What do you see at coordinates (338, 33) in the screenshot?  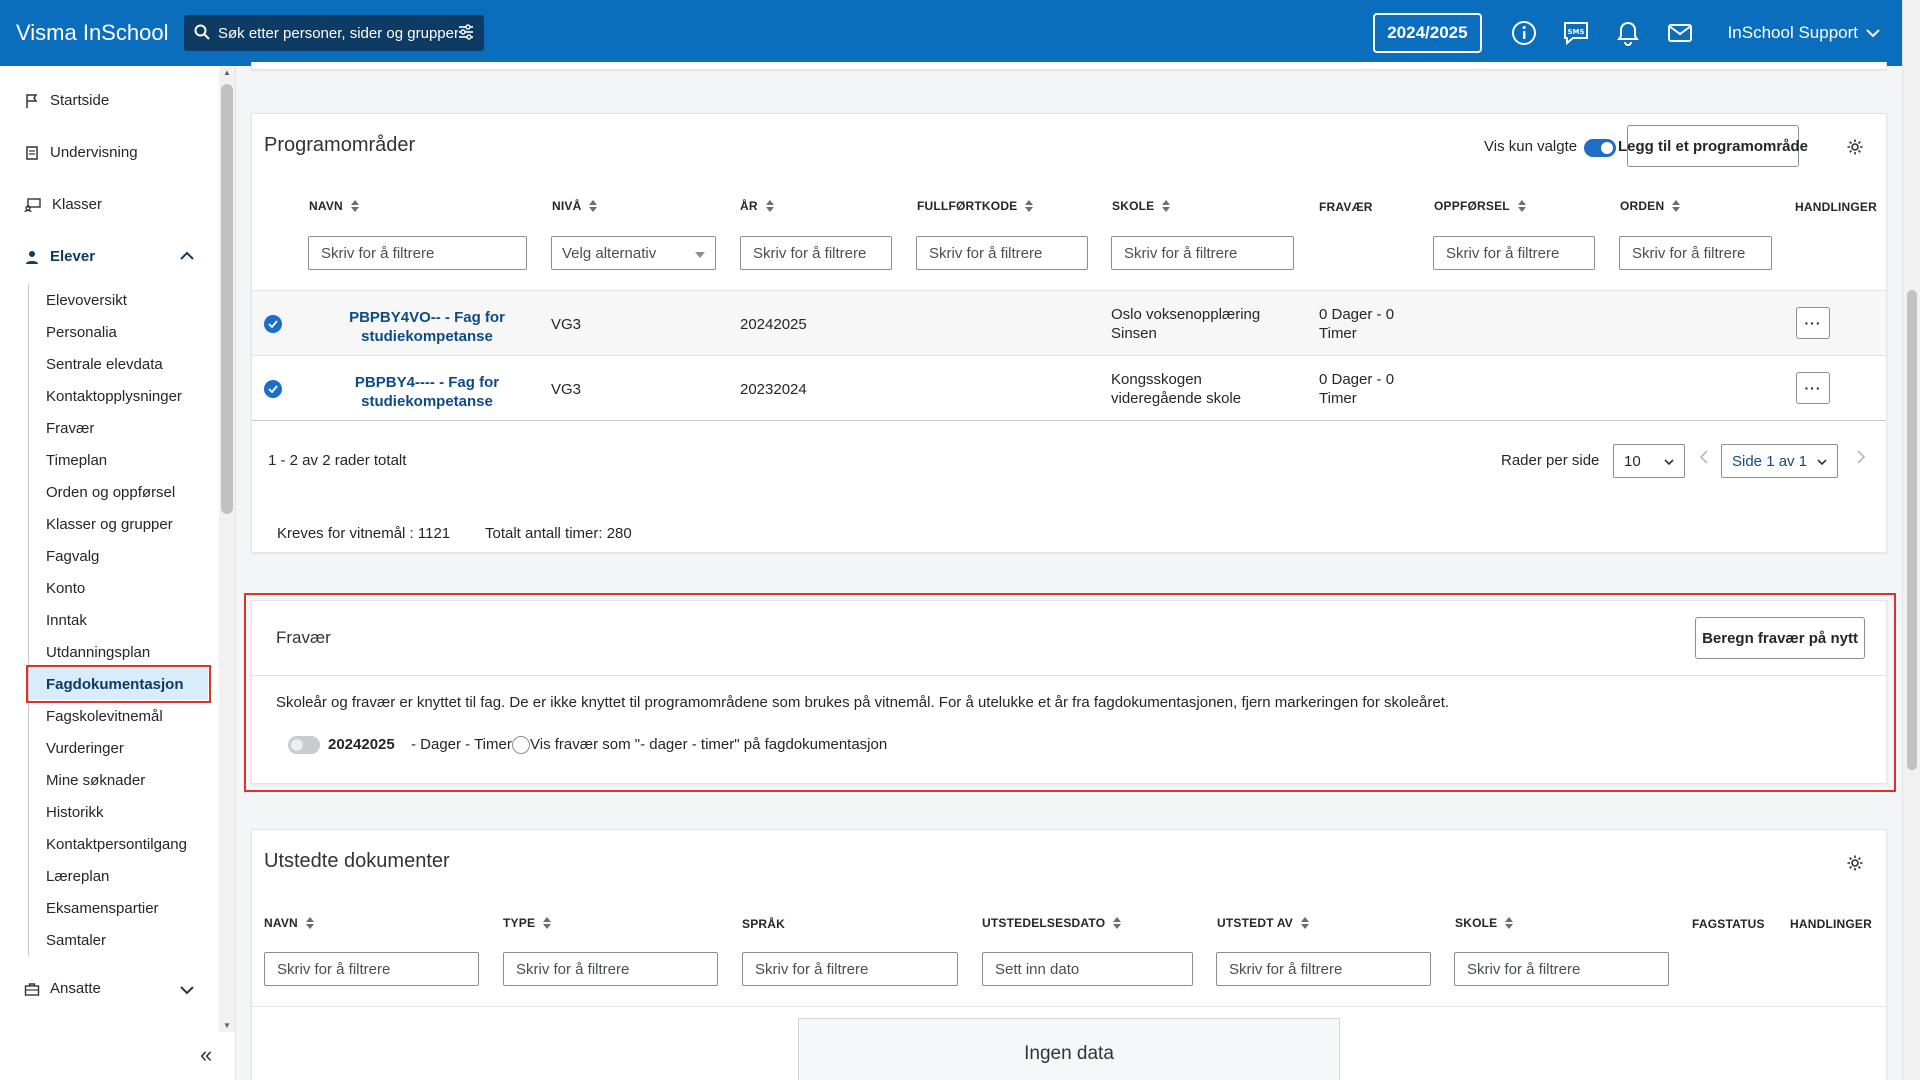 I see `search-input` at bounding box center [338, 33].